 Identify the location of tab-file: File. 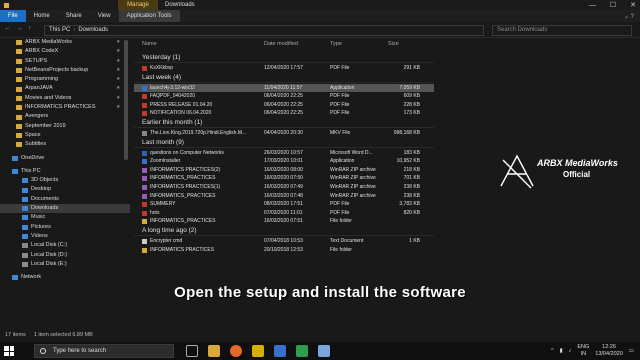
(13, 16).